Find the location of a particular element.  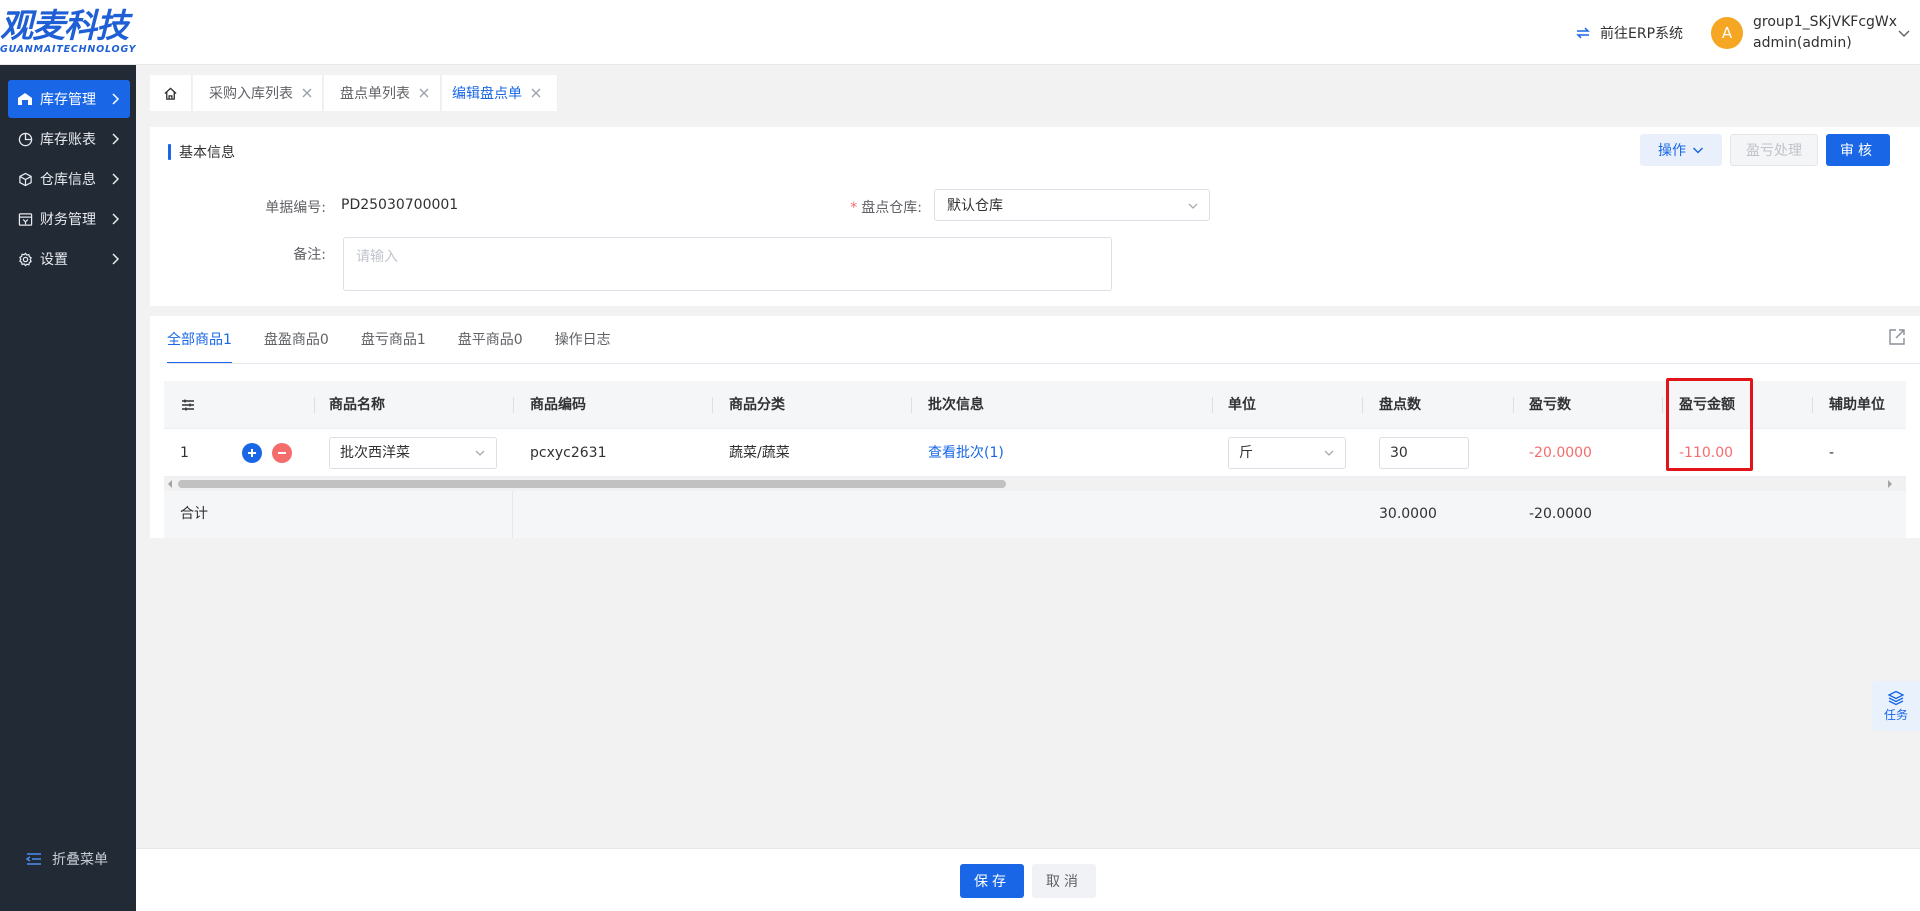

sidebar-item-label: 设置 is located at coordinates (54, 260).